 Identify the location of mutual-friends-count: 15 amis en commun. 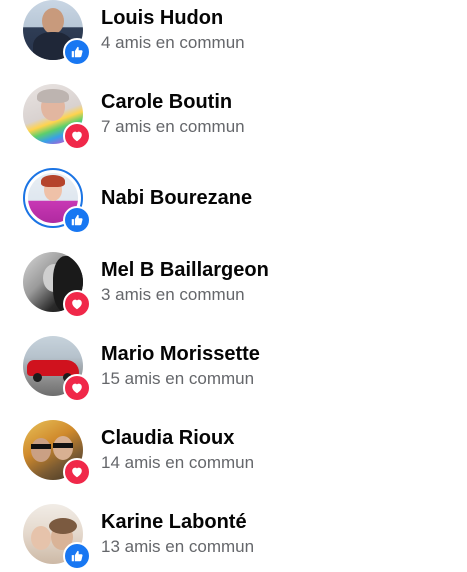
(178, 378).